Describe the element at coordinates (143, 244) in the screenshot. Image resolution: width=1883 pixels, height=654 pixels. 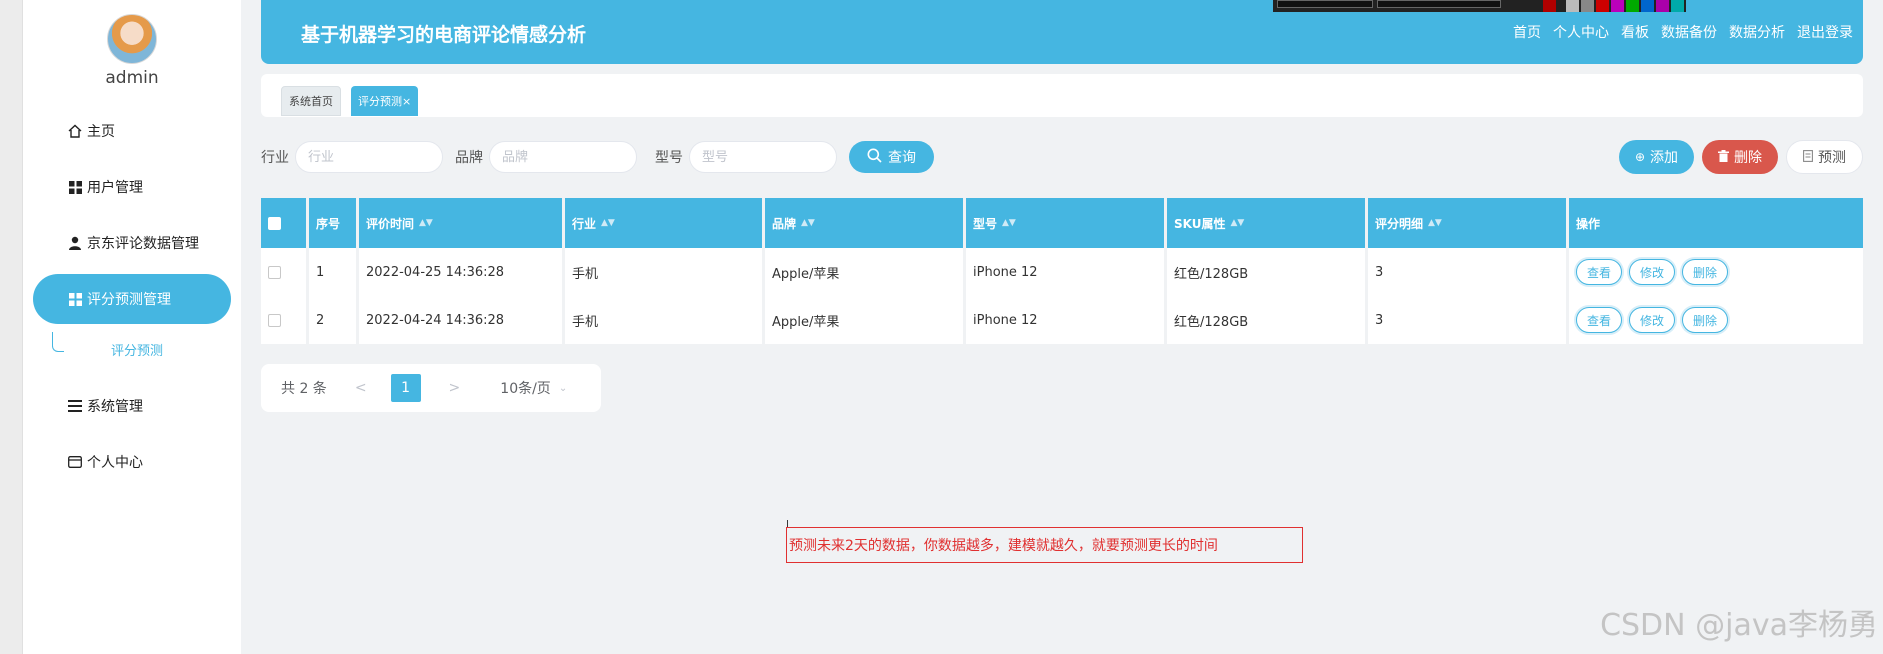
I see `sidebar-item-label: 京东评论数据管理` at that location.